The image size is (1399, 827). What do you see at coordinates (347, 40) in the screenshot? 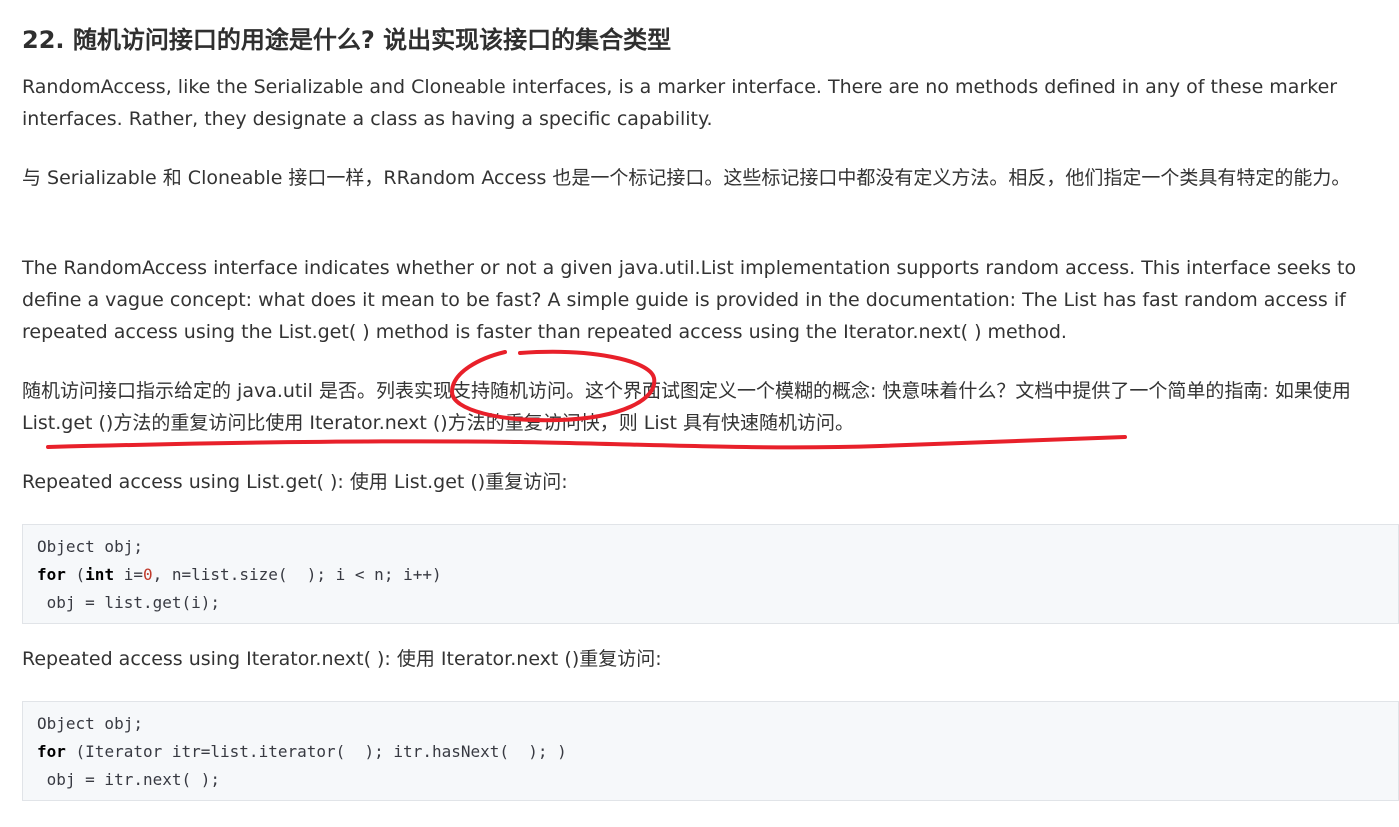
I see `question-heading: 22. 随机访问接口的用途是什么? 说出实现该接口的集合类型` at bounding box center [347, 40].